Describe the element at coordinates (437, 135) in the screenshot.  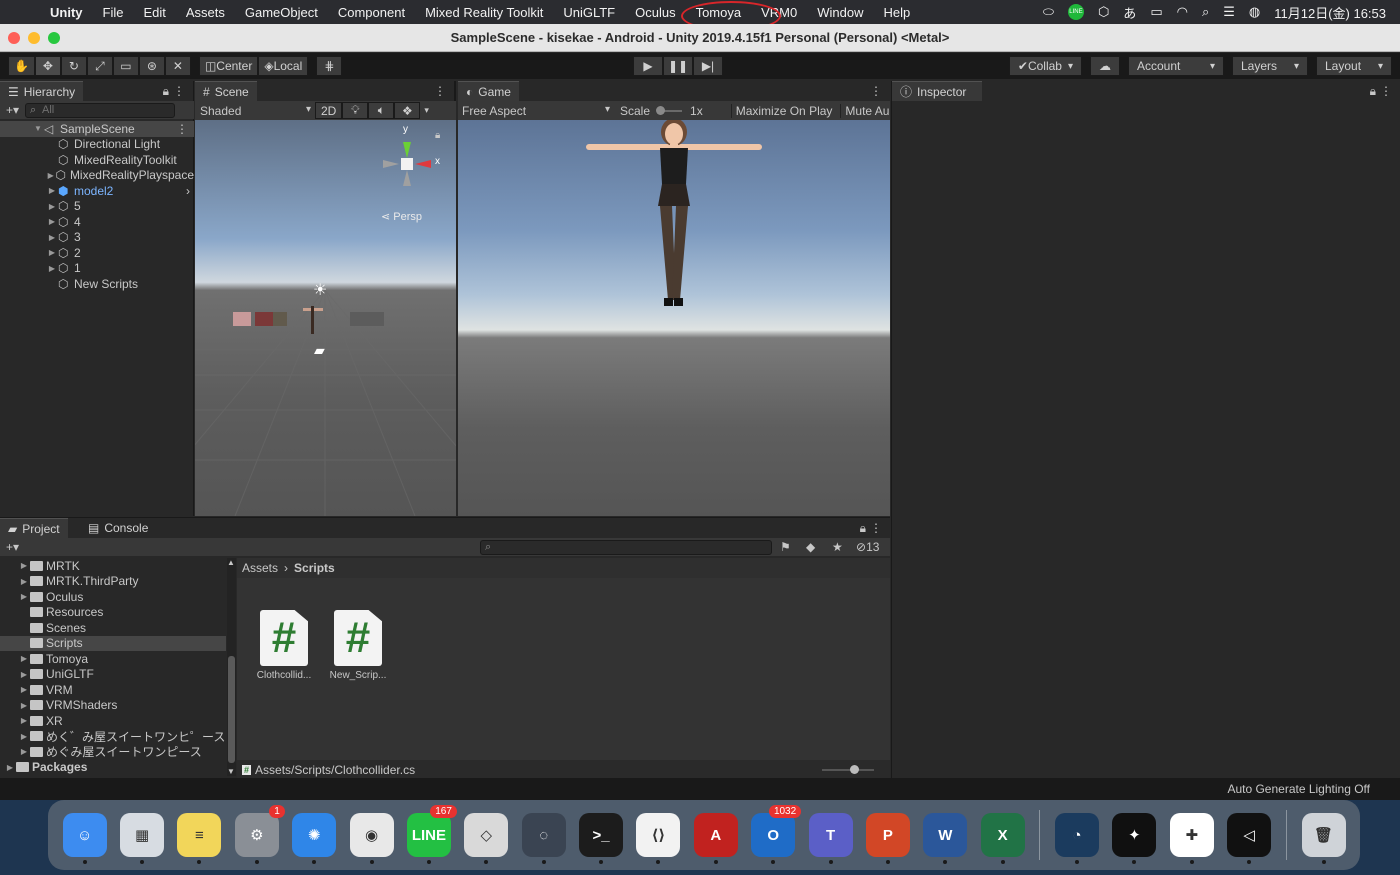
I see `scene-lock-icon: 🔒︎` at that location.